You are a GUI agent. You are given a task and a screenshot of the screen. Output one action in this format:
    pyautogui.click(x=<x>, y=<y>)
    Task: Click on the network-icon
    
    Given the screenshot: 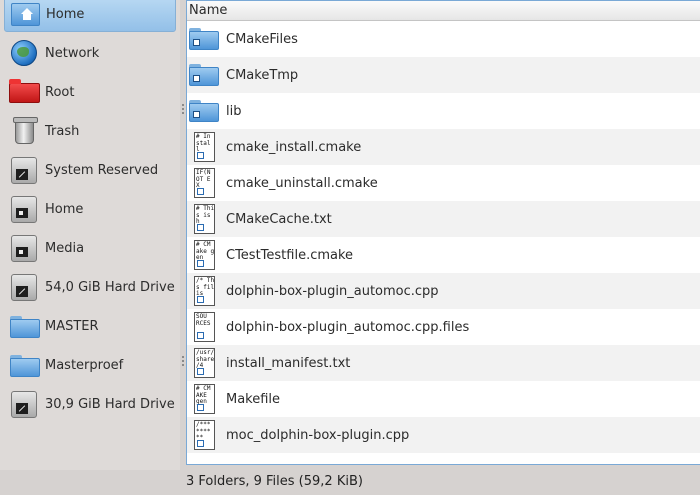 What is the action you would take?
    pyautogui.click(x=24, y=53)
    